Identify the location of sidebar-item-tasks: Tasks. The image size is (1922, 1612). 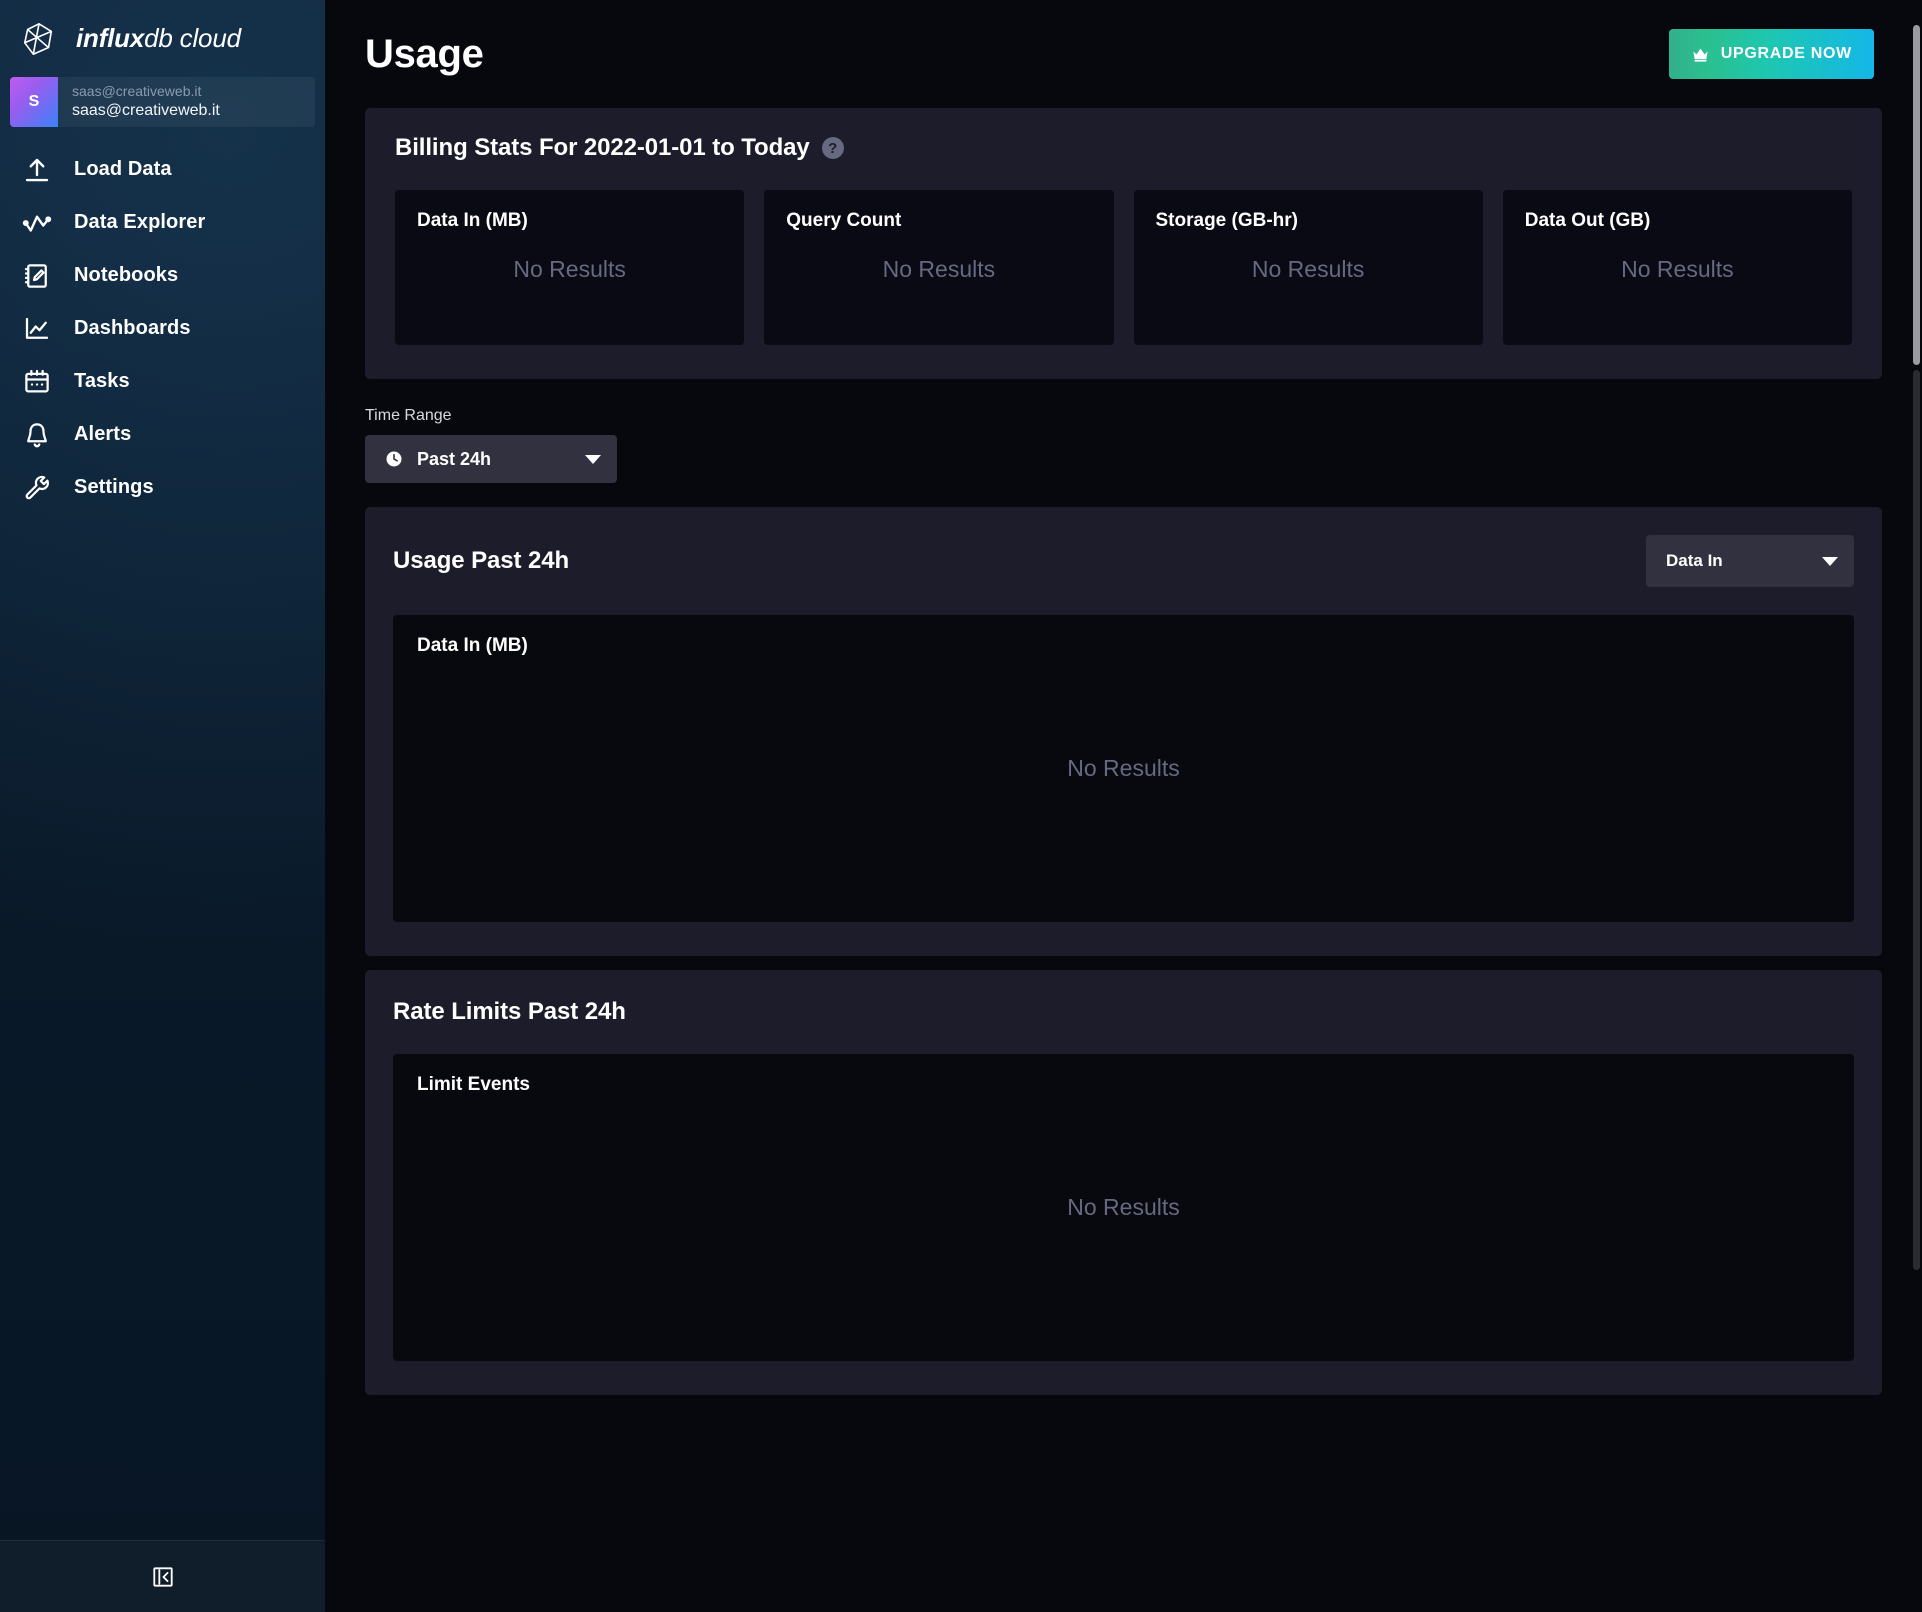
(162, 381).